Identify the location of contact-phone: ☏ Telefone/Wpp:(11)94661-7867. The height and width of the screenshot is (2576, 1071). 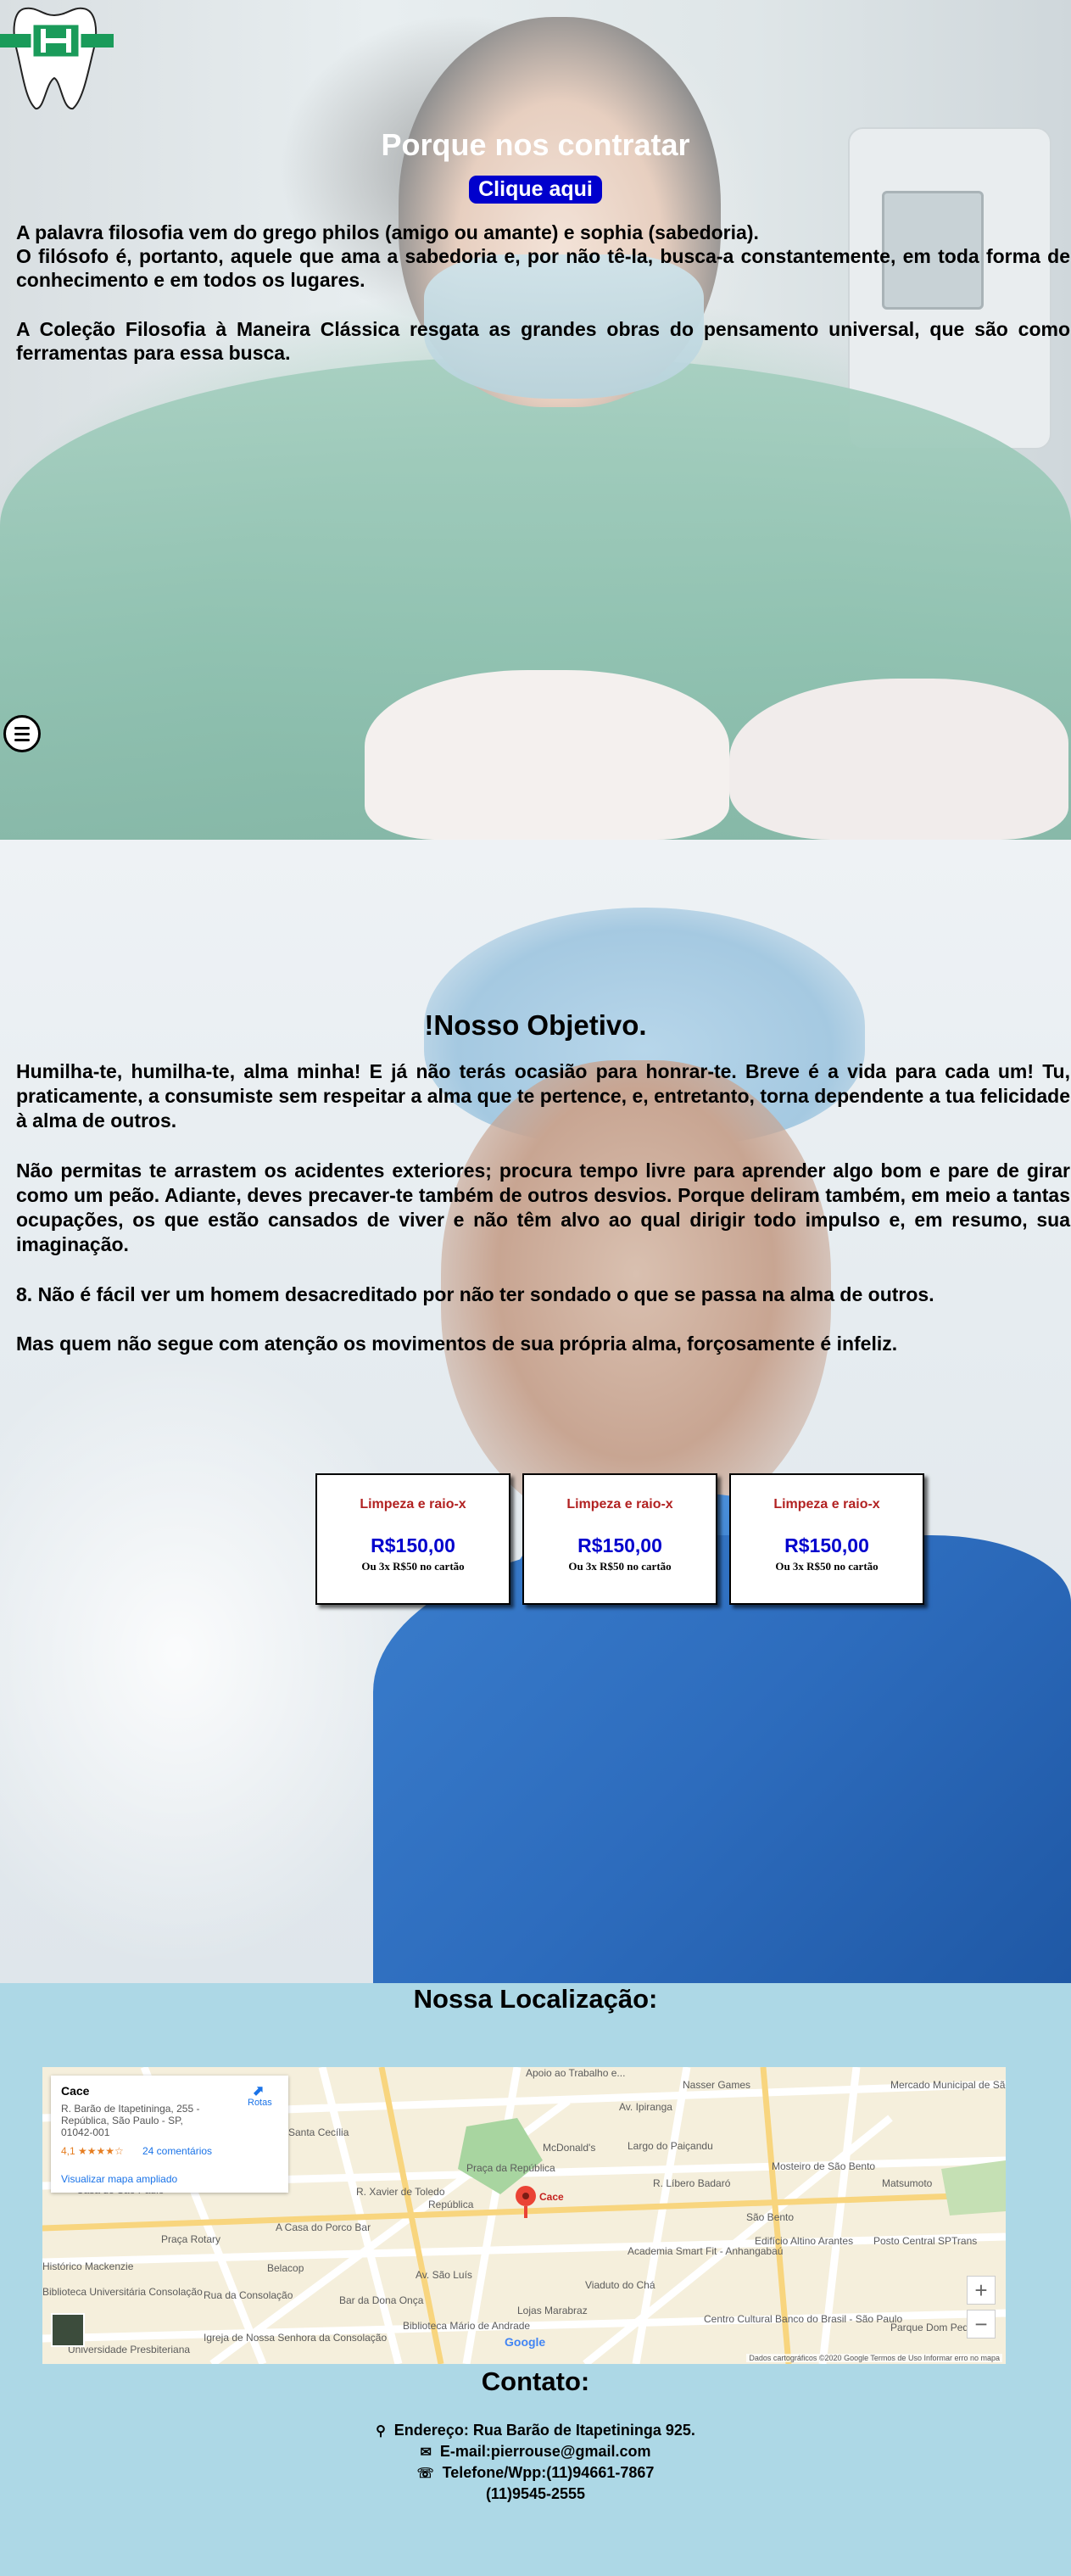
(535, 2473).